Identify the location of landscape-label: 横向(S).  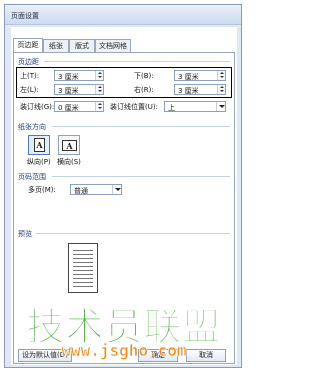
(69, 162).